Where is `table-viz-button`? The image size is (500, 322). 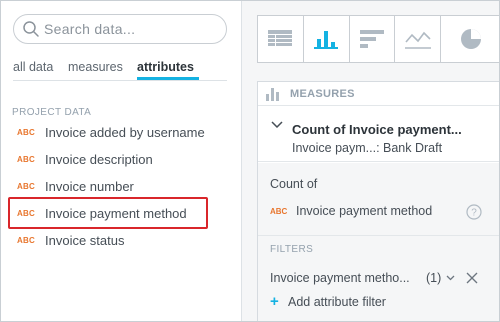
table-viz-button is located at coordinates (281, 39).